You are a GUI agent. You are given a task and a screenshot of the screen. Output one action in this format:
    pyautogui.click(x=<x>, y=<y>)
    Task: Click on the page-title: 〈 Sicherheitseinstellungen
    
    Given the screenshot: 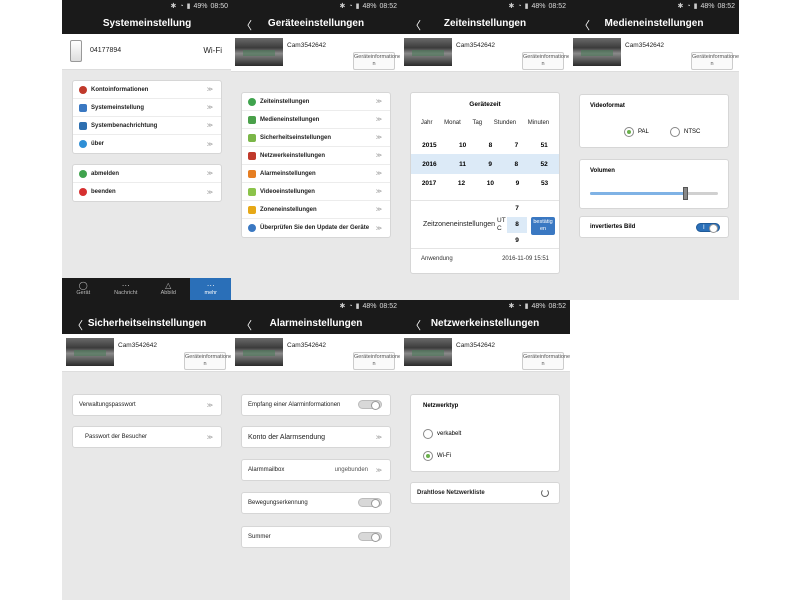 What is the action you would take?
    pyautogui.click(x=147, y=323)
    